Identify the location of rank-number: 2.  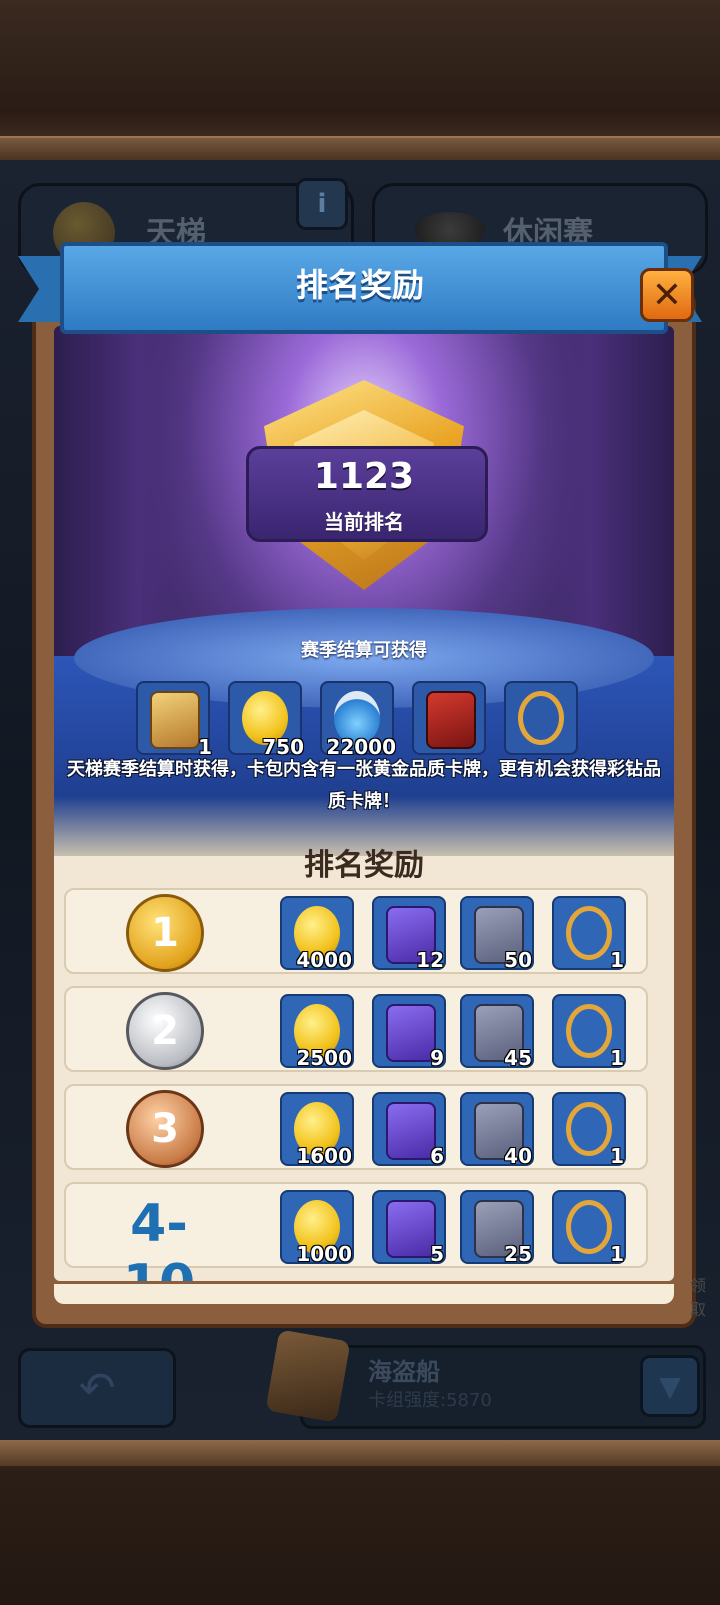
(165, 1031).